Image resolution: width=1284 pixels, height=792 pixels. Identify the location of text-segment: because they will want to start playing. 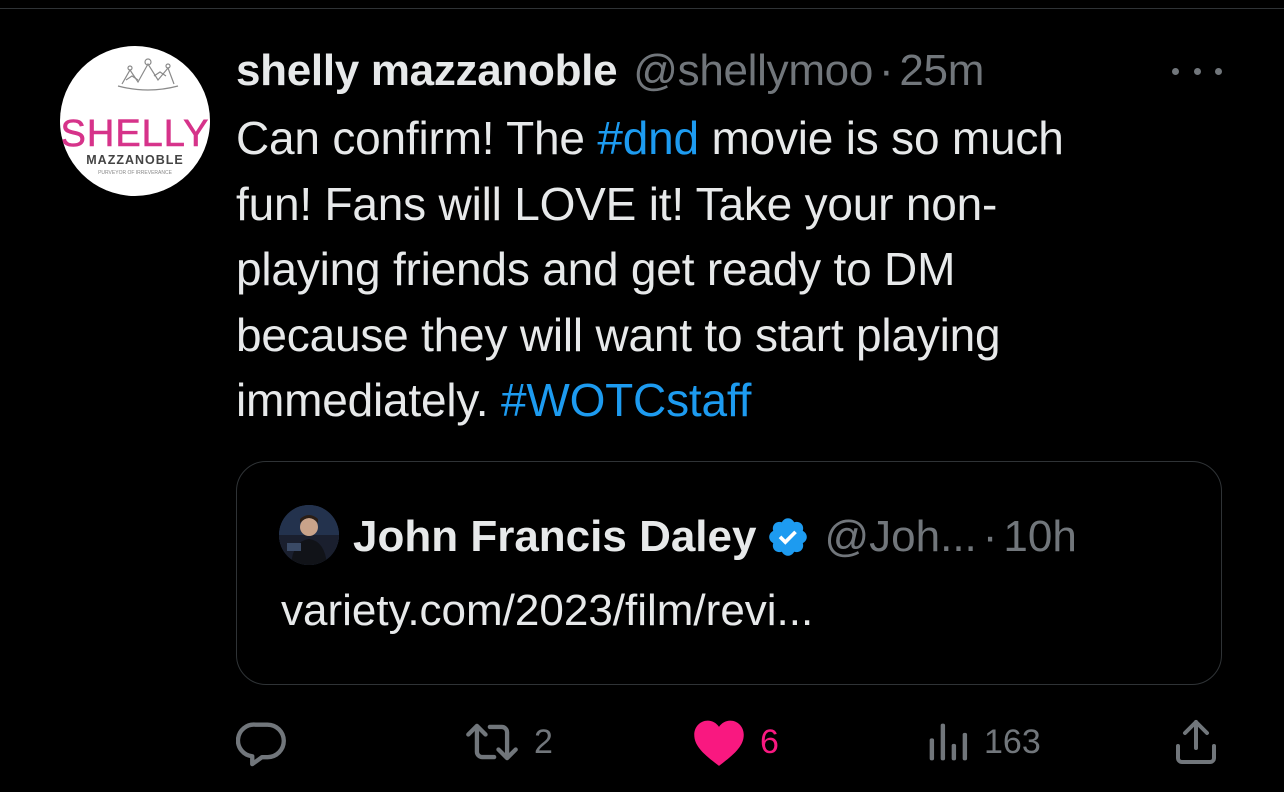
(618, 334).